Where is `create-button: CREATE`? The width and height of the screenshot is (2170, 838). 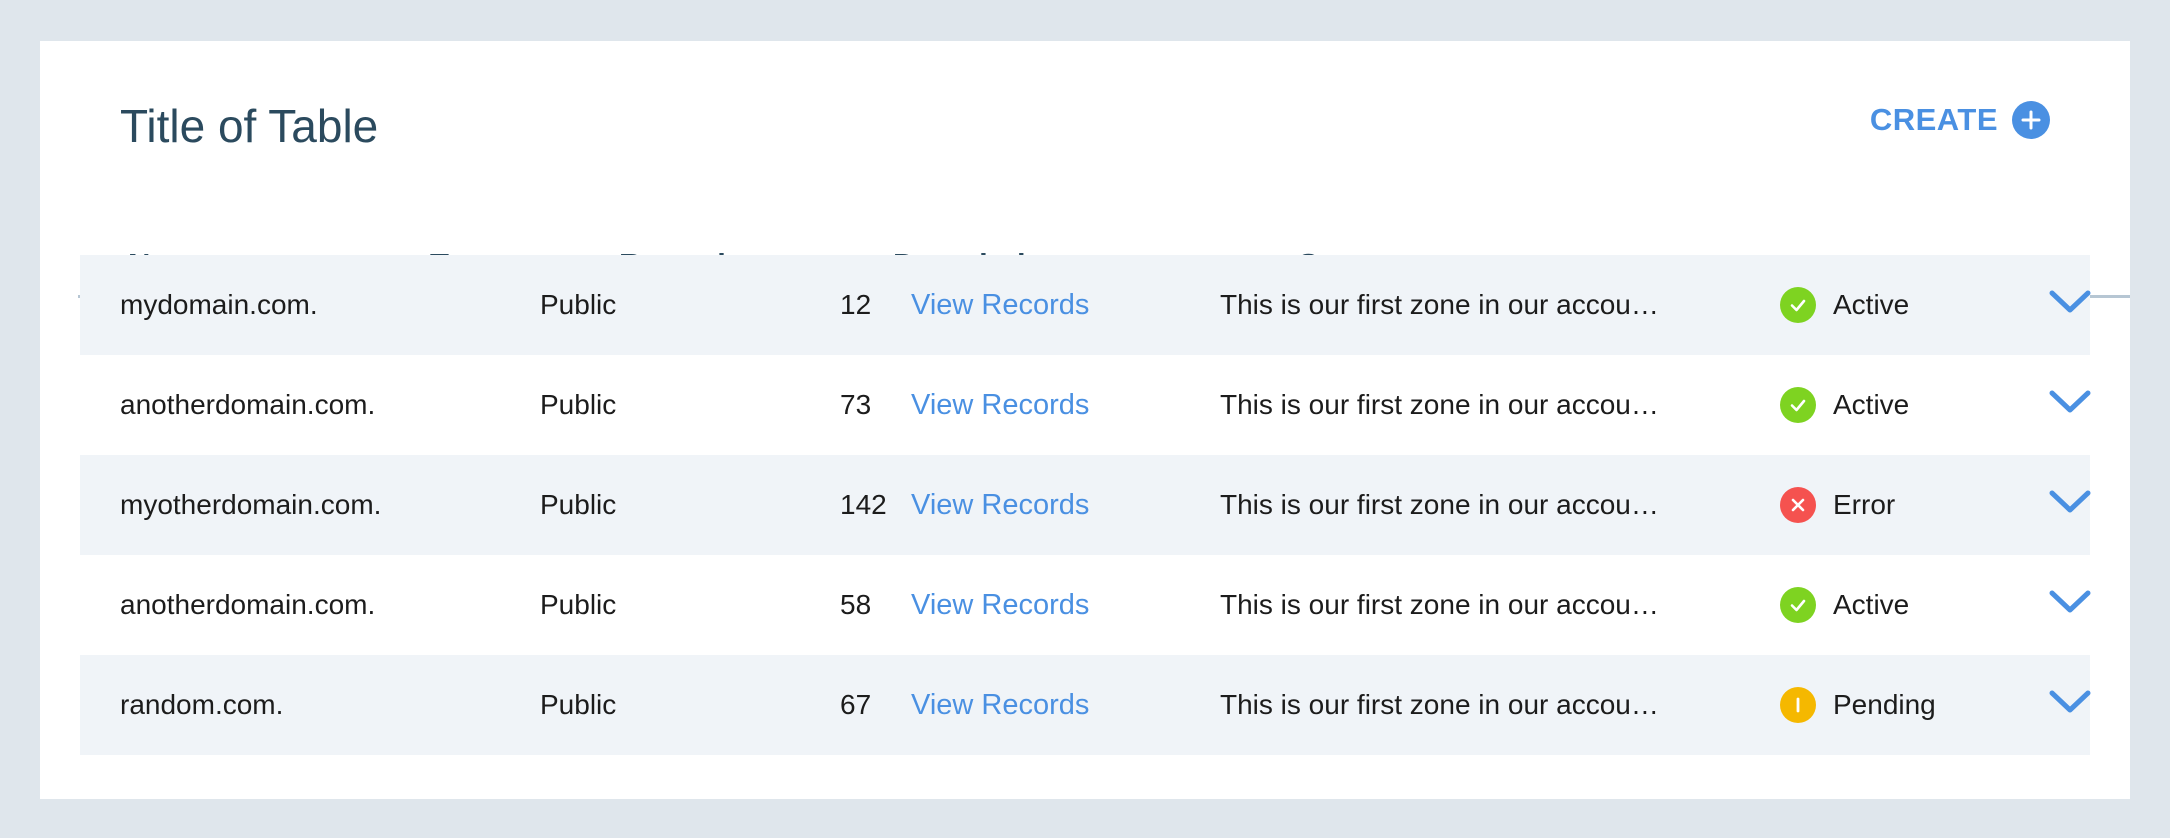
create-button: CREATE is located at coordinates (1960, 120).